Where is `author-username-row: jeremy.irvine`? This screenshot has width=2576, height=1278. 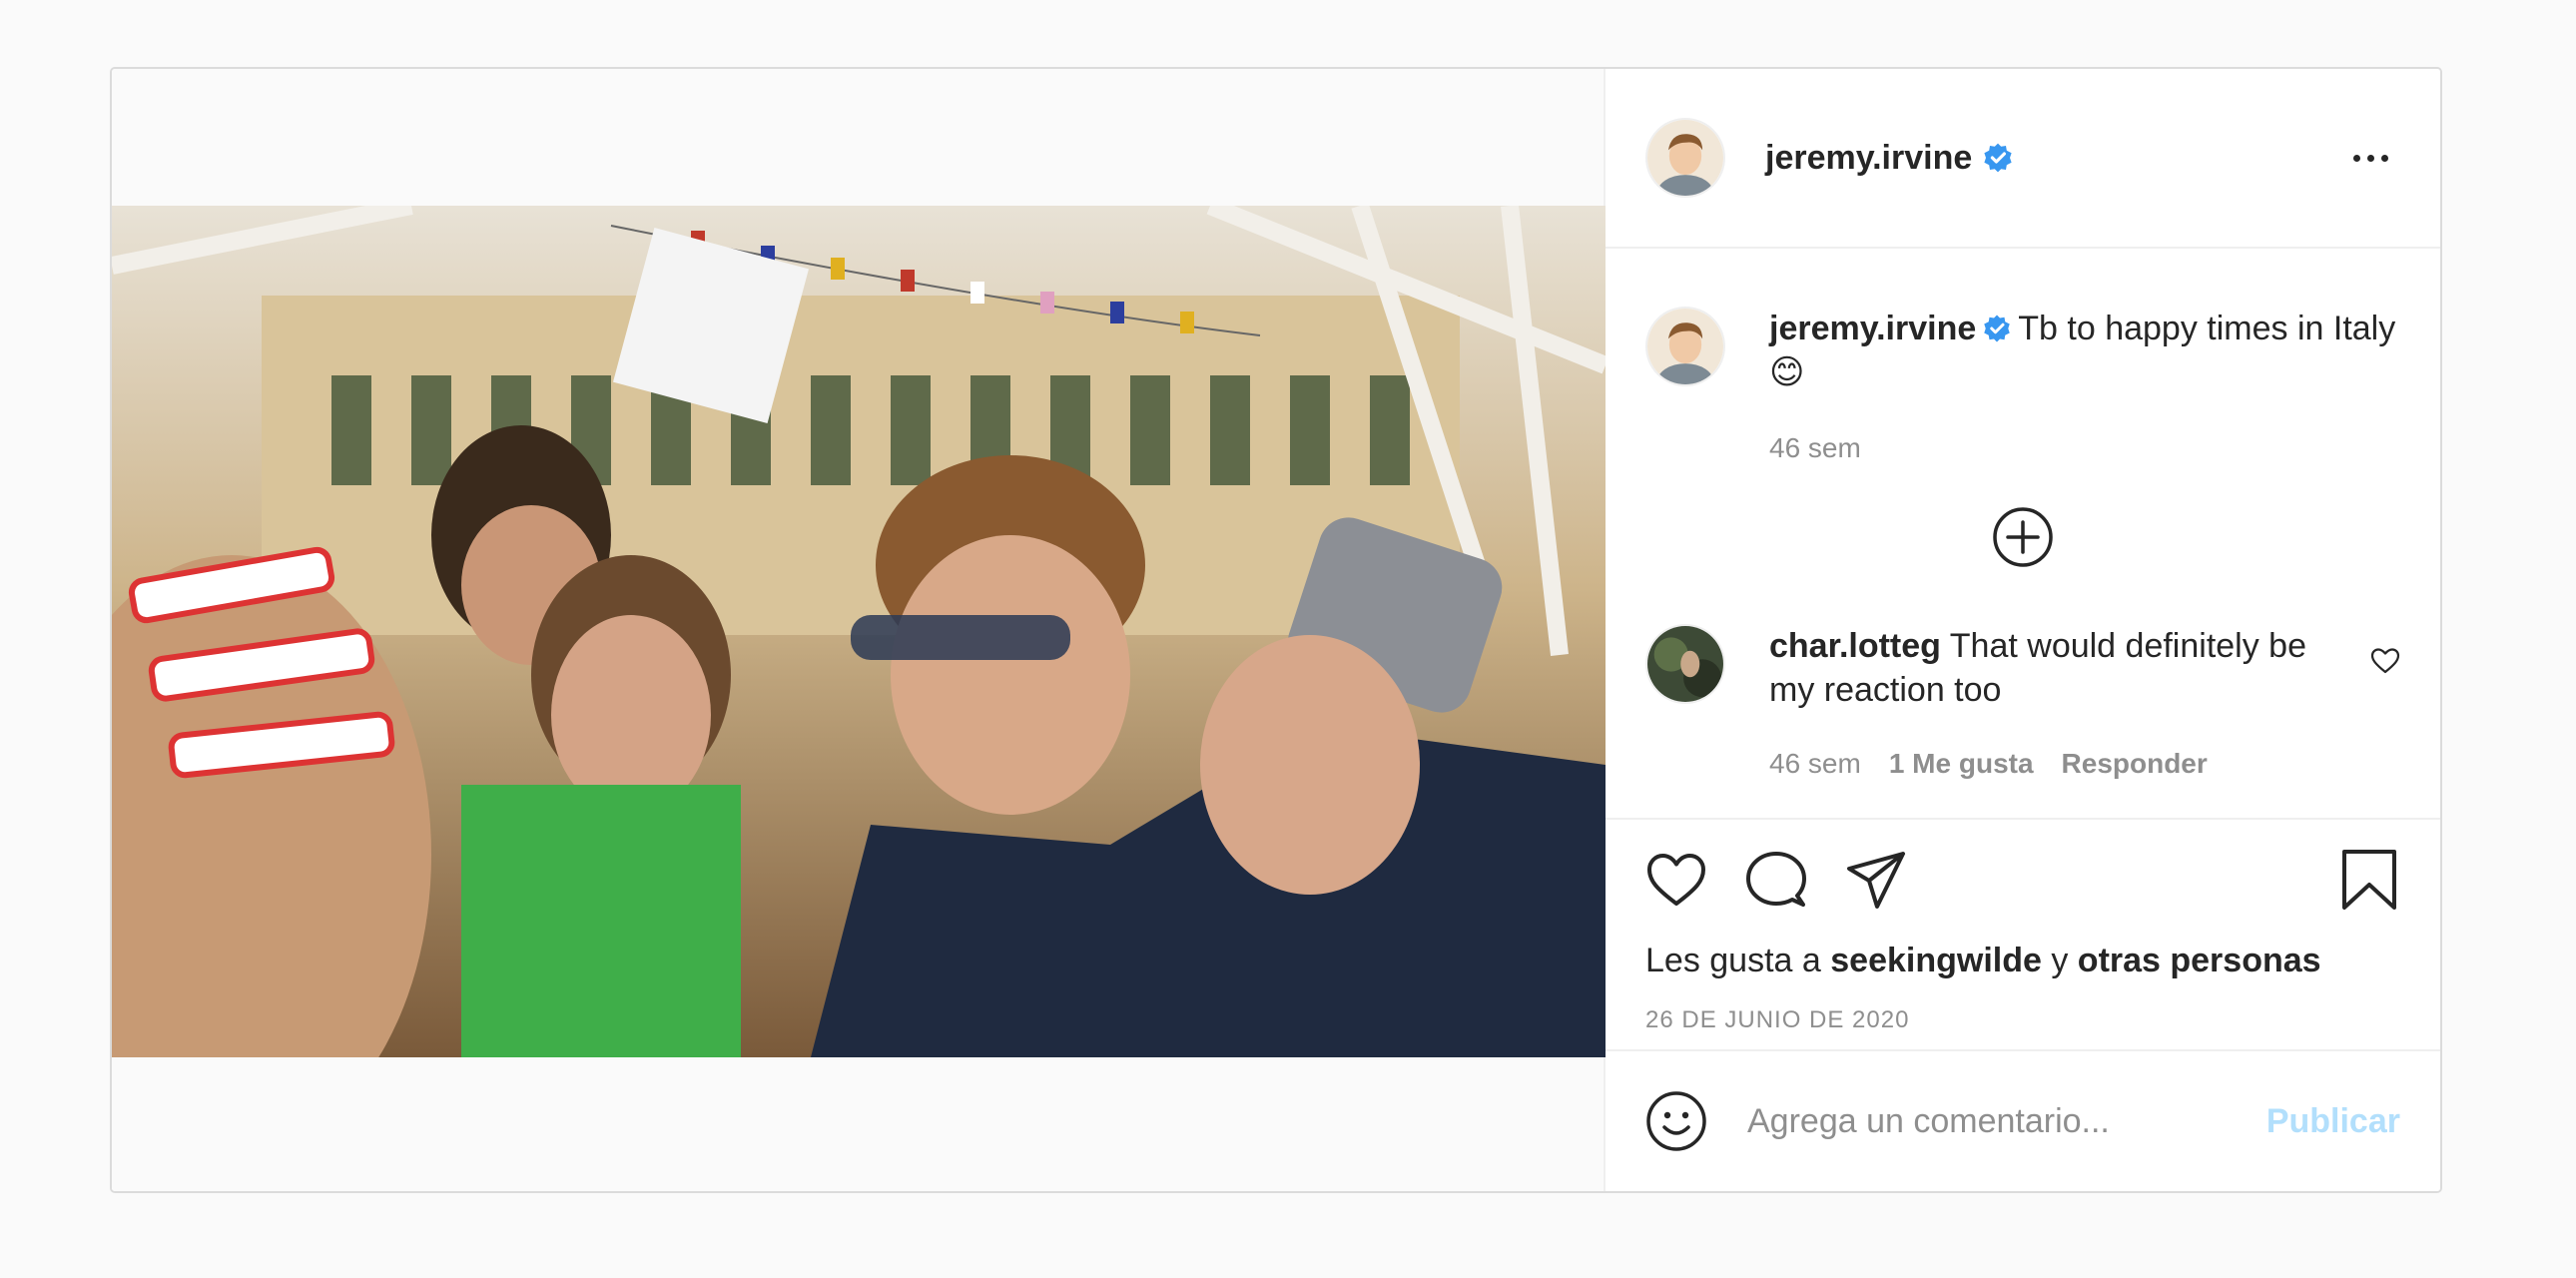 author-username-row: jeremy.irvine is located at coordinates (1889, 158).